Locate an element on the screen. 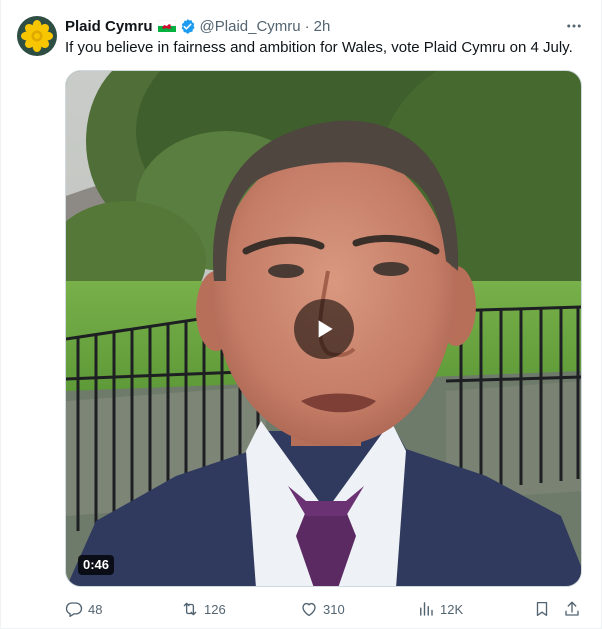 The height and width of the screenshot is (629, 602). play-icon is located at coordinates (325, 329).